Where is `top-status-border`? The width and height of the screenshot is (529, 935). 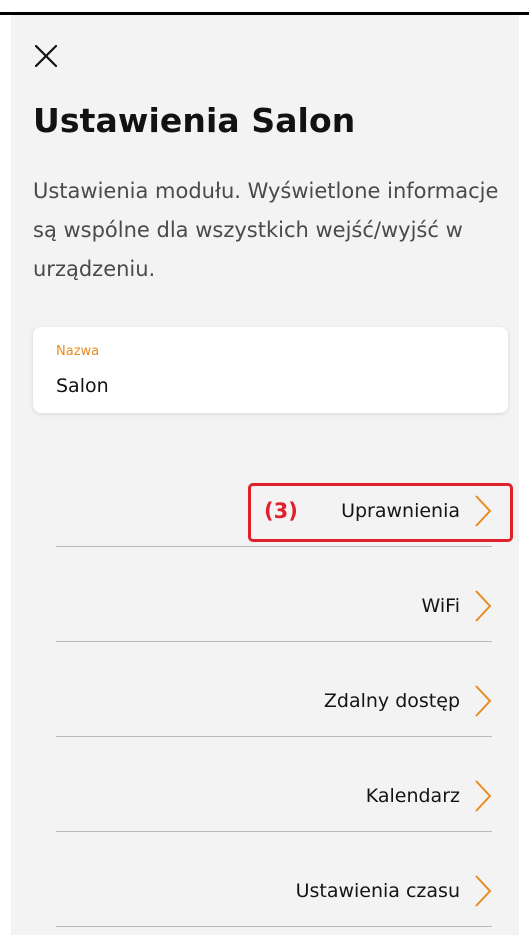 top-status-border is located at coordinates (264, 7).